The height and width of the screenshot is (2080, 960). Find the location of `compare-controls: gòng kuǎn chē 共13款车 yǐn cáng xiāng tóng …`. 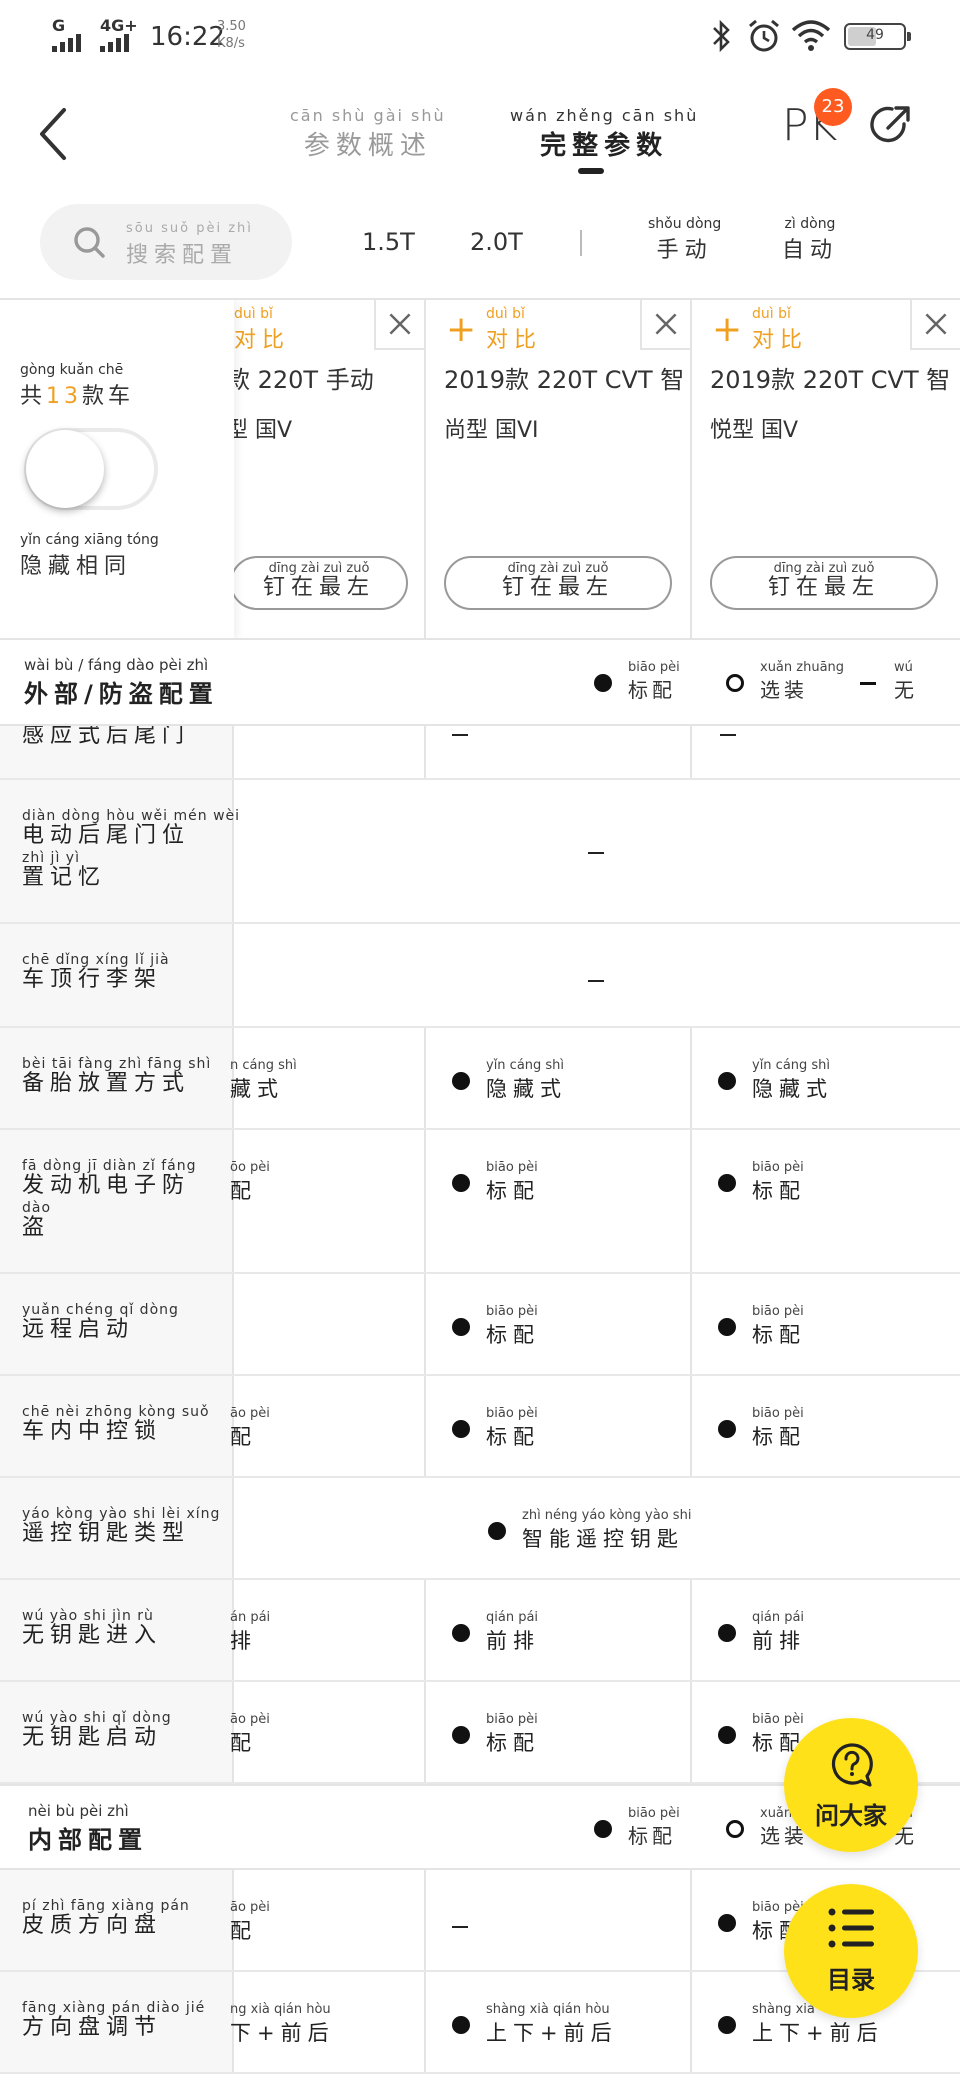

compare-controls: gòng kuǎn chē 共13款车 yǐn cáng xiāng tóng … is located at coordinates (117, 469).